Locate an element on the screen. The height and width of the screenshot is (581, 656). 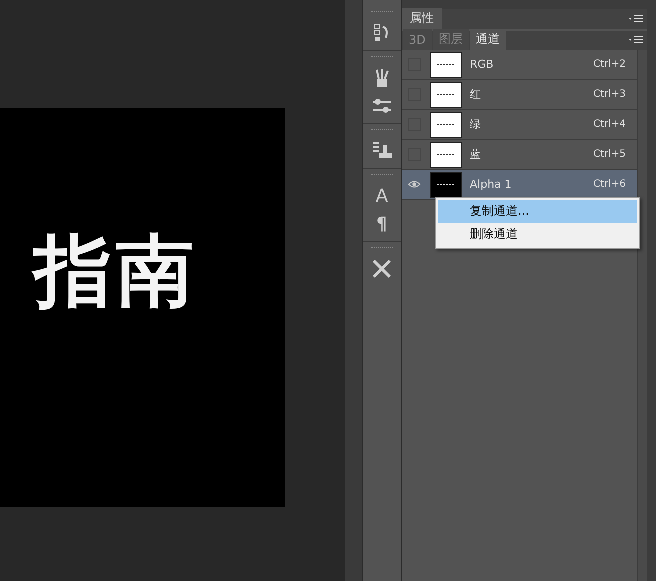
type-panel-icon: A is located at coordinates (382, 196).